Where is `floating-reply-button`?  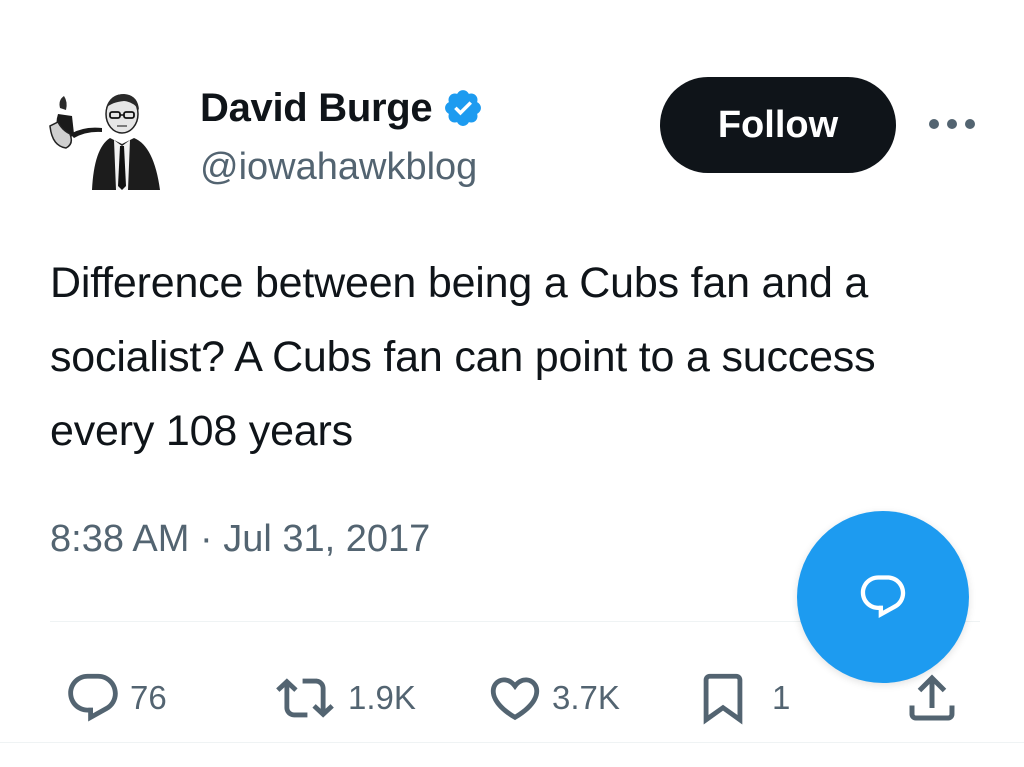
floating-reply-button is located at coordinates (883, 597).